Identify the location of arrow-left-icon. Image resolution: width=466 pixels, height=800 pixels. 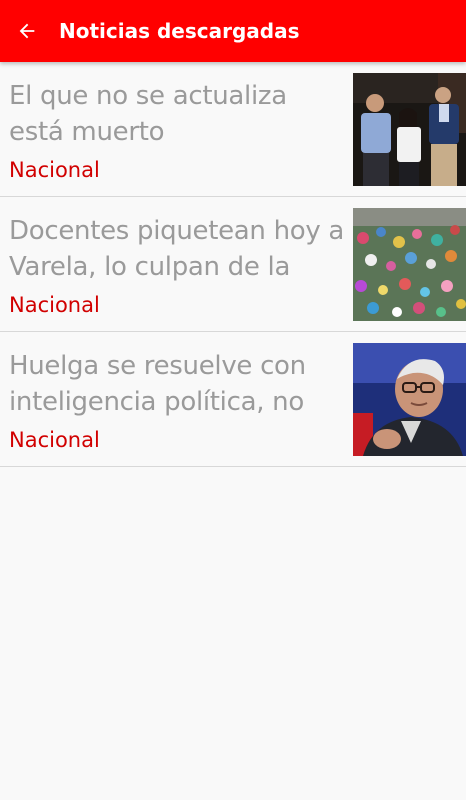
(27, 31).